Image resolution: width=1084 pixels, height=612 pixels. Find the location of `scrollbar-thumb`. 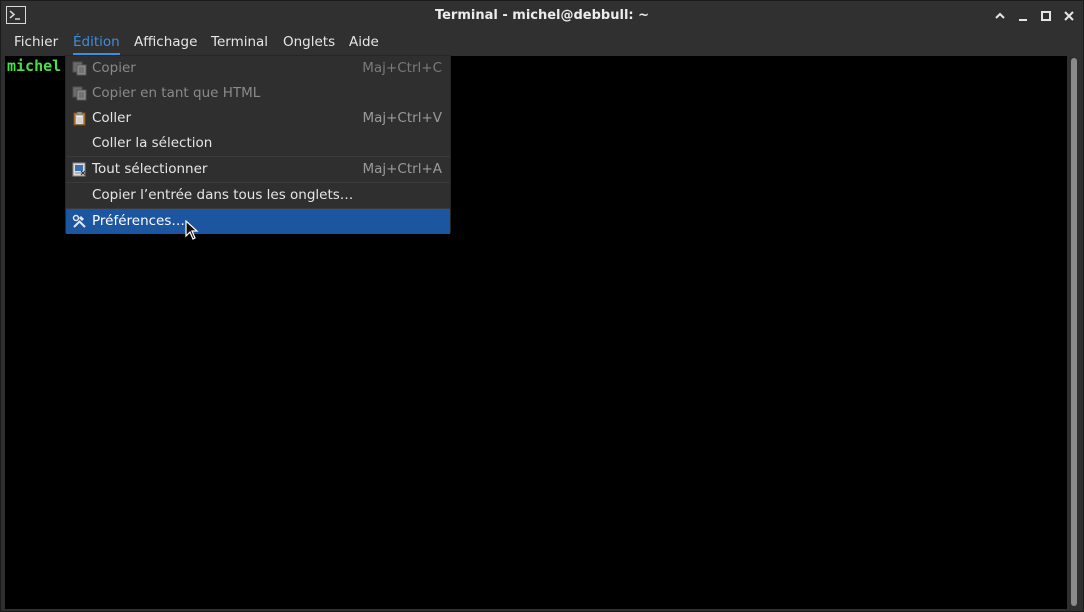

scrollbar-thumb is located at coordinates (1074, 332).